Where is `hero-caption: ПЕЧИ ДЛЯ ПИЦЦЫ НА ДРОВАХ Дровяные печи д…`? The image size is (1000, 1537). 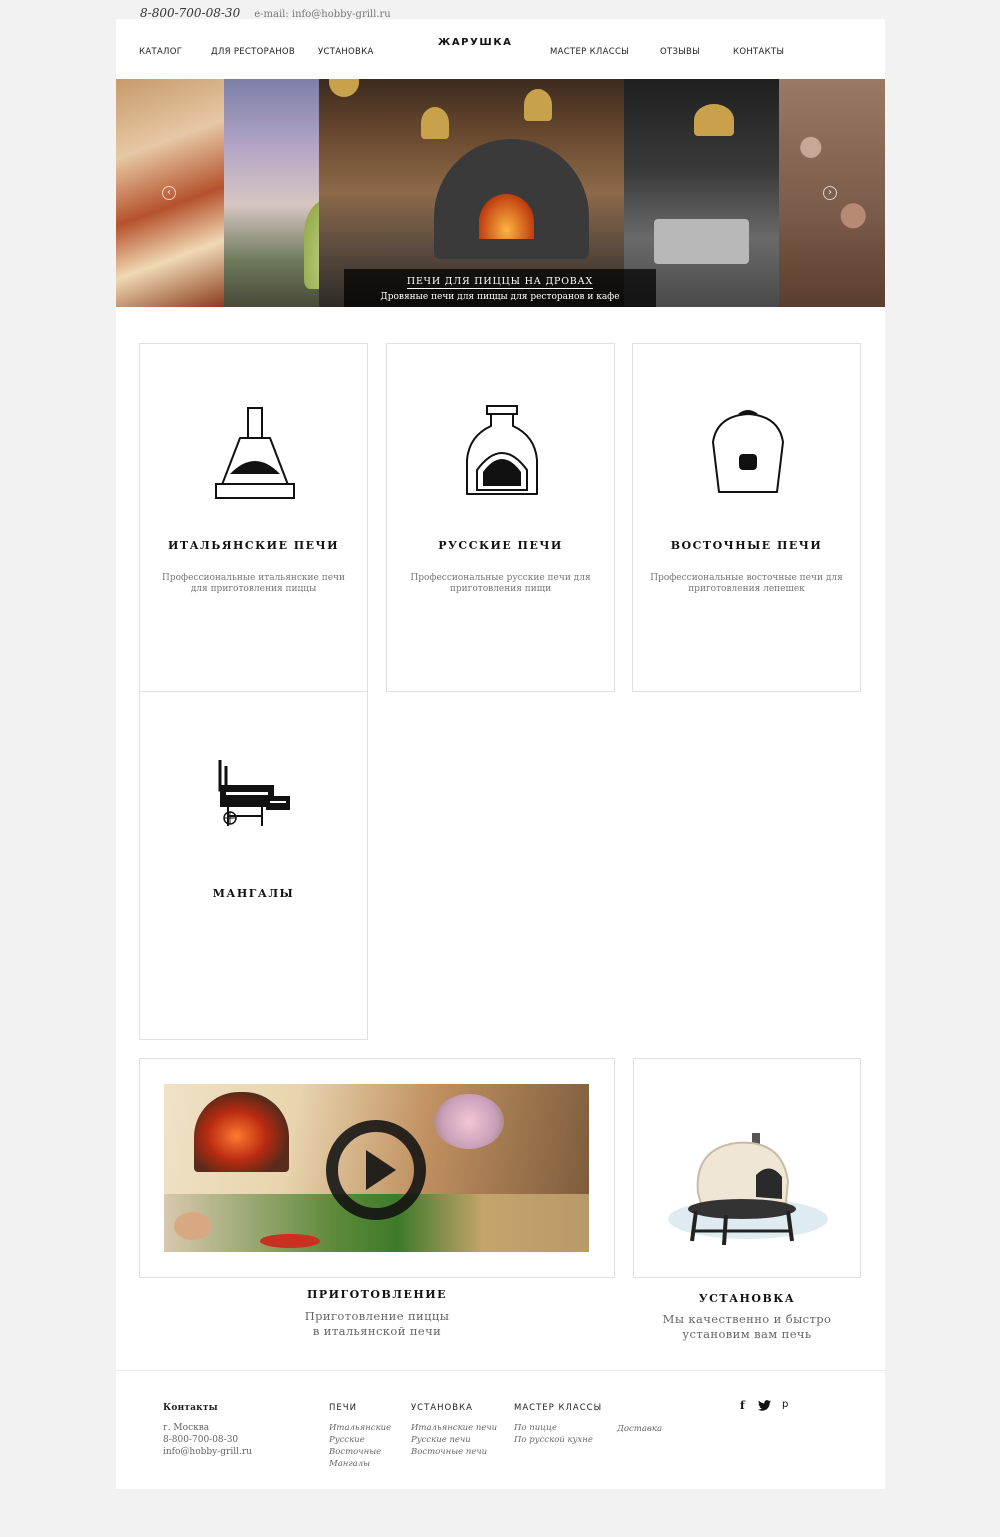 hero-caption: ПЕЧИ ДЛЯ ПИЦЦЫ НА ДРОВАХ Дровяные печи д… is located at coordinates (500, 288).